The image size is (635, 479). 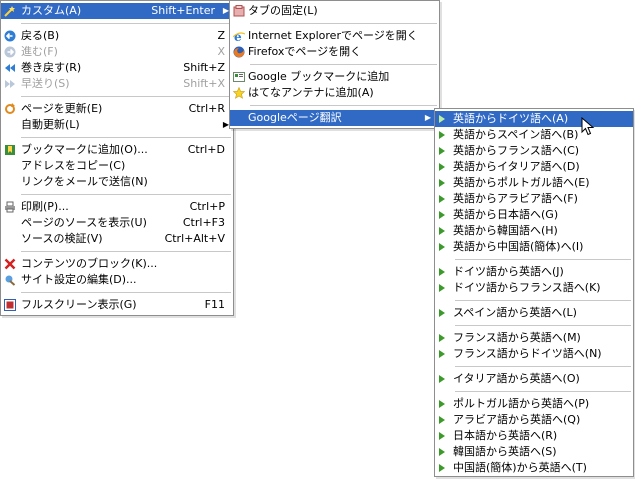 I want to click on menu-item-rewind: 巻き戻す(R) Shift+Z, so click(x=117, y=68).